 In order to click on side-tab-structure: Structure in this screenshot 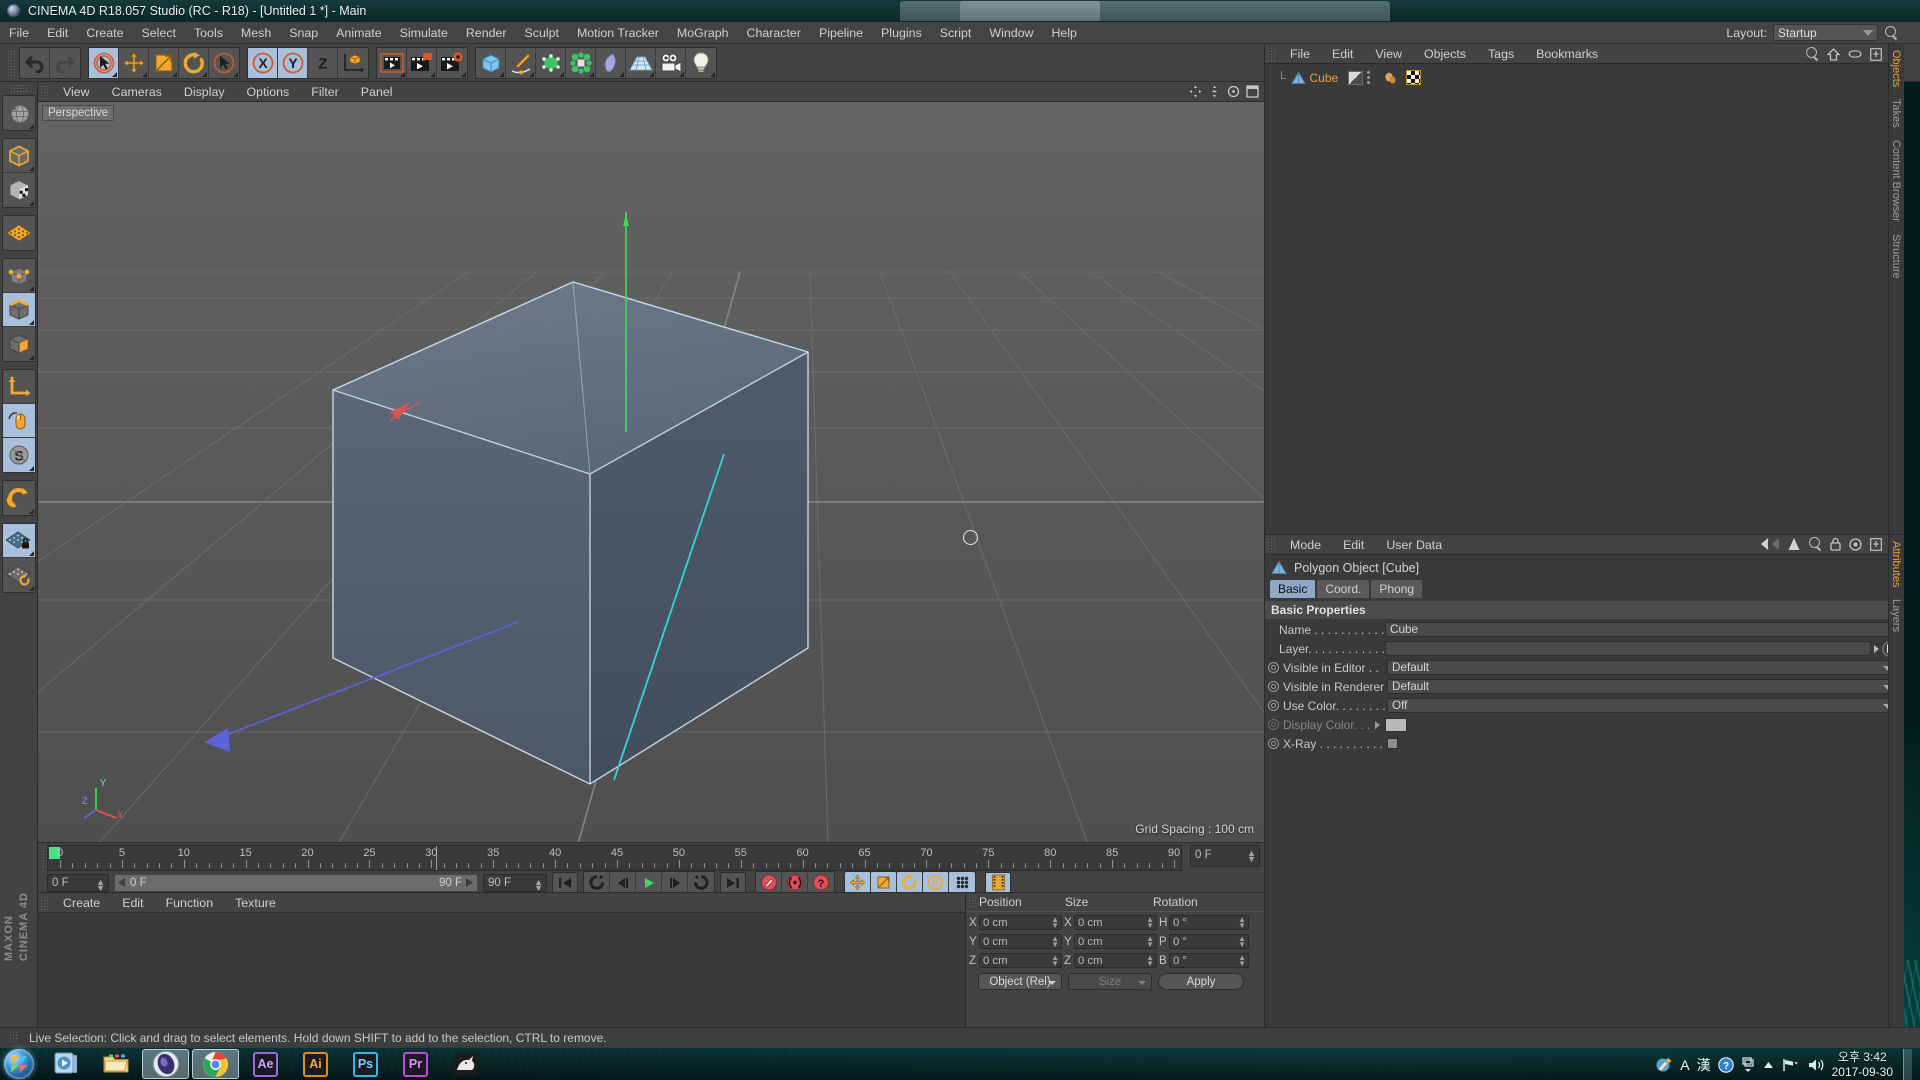, I will do `click(1896, 256)`.